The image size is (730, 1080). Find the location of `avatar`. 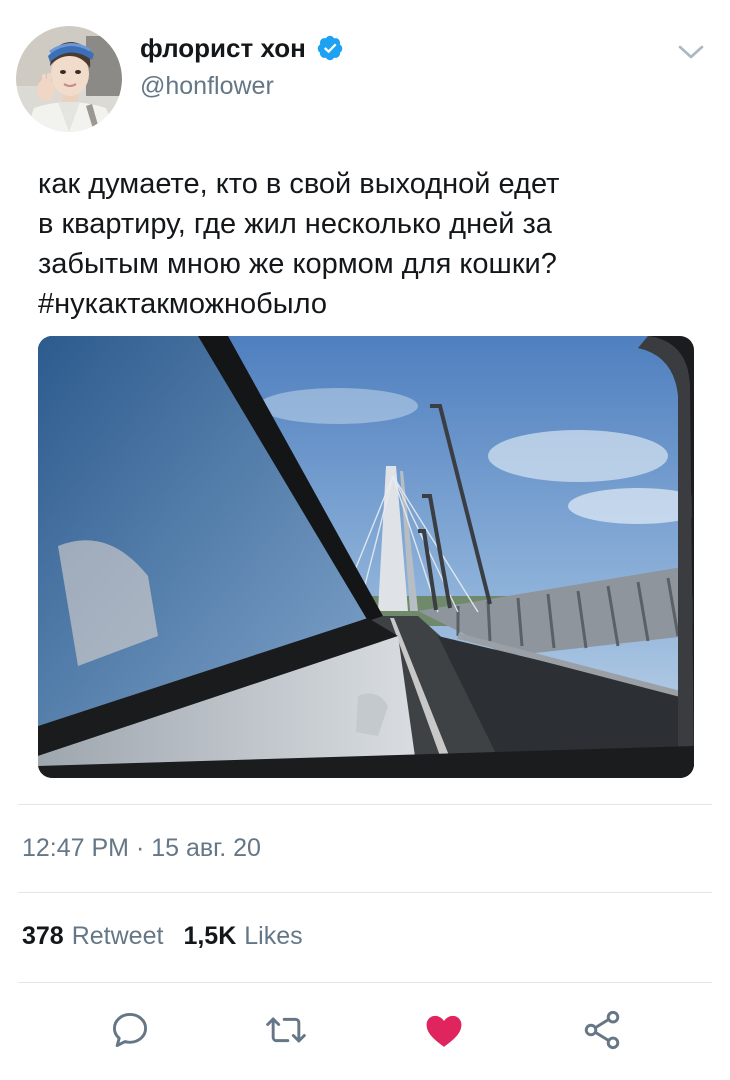

avatar is located at coordinates (69, 79).